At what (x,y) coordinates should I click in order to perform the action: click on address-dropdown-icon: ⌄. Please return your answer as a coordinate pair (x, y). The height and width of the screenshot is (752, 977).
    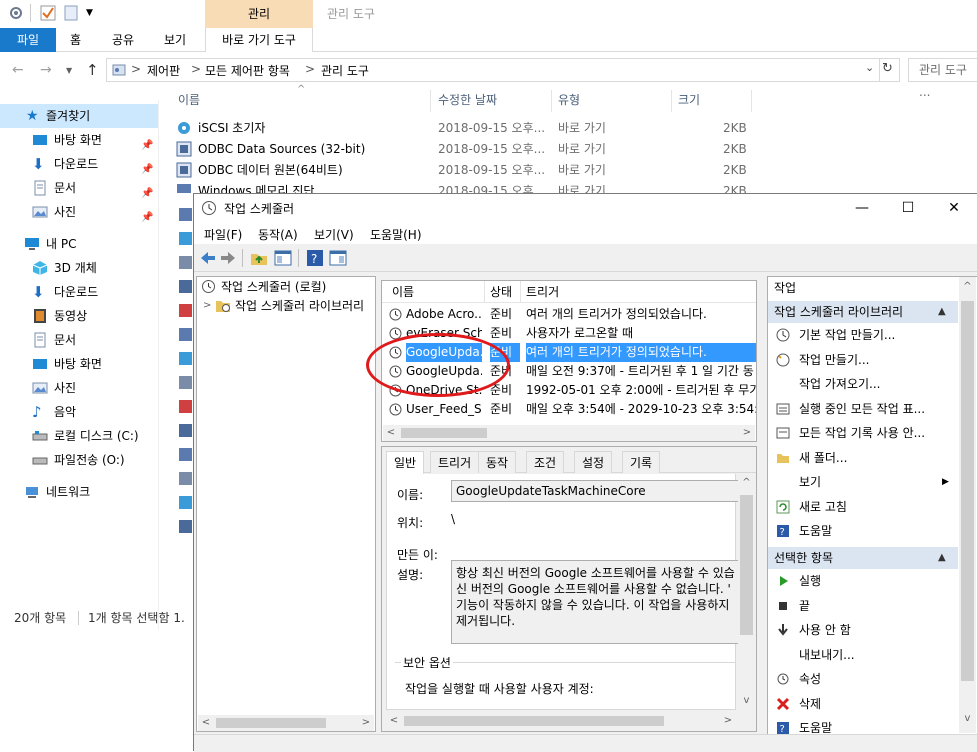
    Looking at the image, I should click on (869, 67).